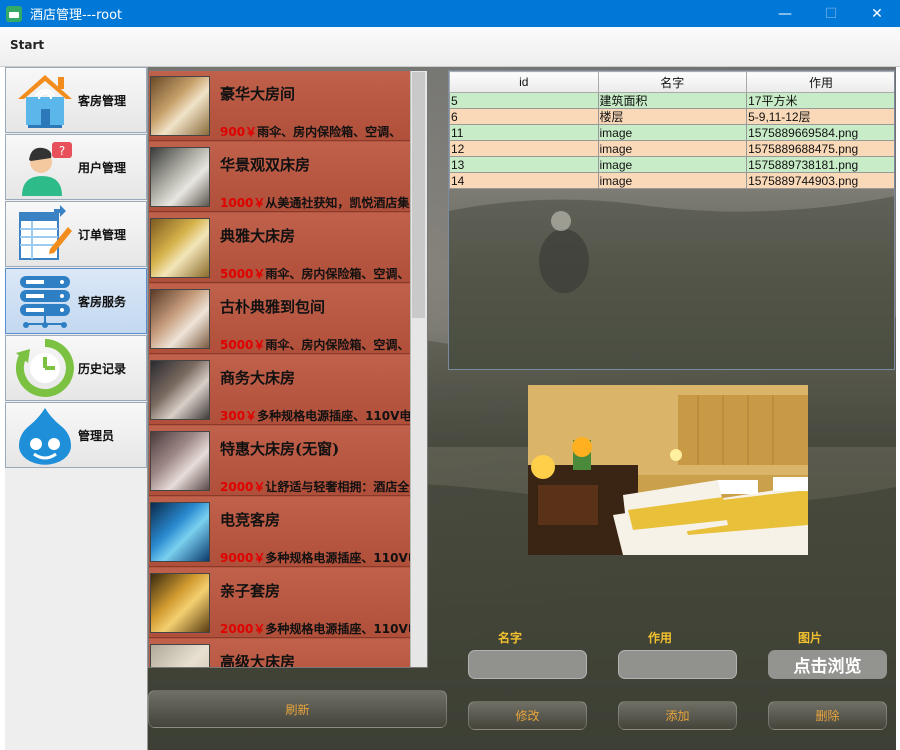 The image size is (900, 750). What do you see at coordinates (96, 435) in the screenshot?
I see `sidebar-item-label: 管理员` at bounding box center [96, 435].